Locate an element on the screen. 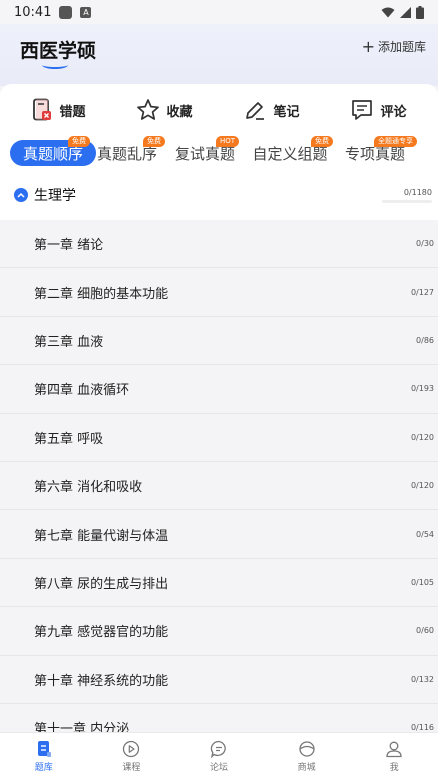  nav-label: 商城 is located at coordinates (306, 768).